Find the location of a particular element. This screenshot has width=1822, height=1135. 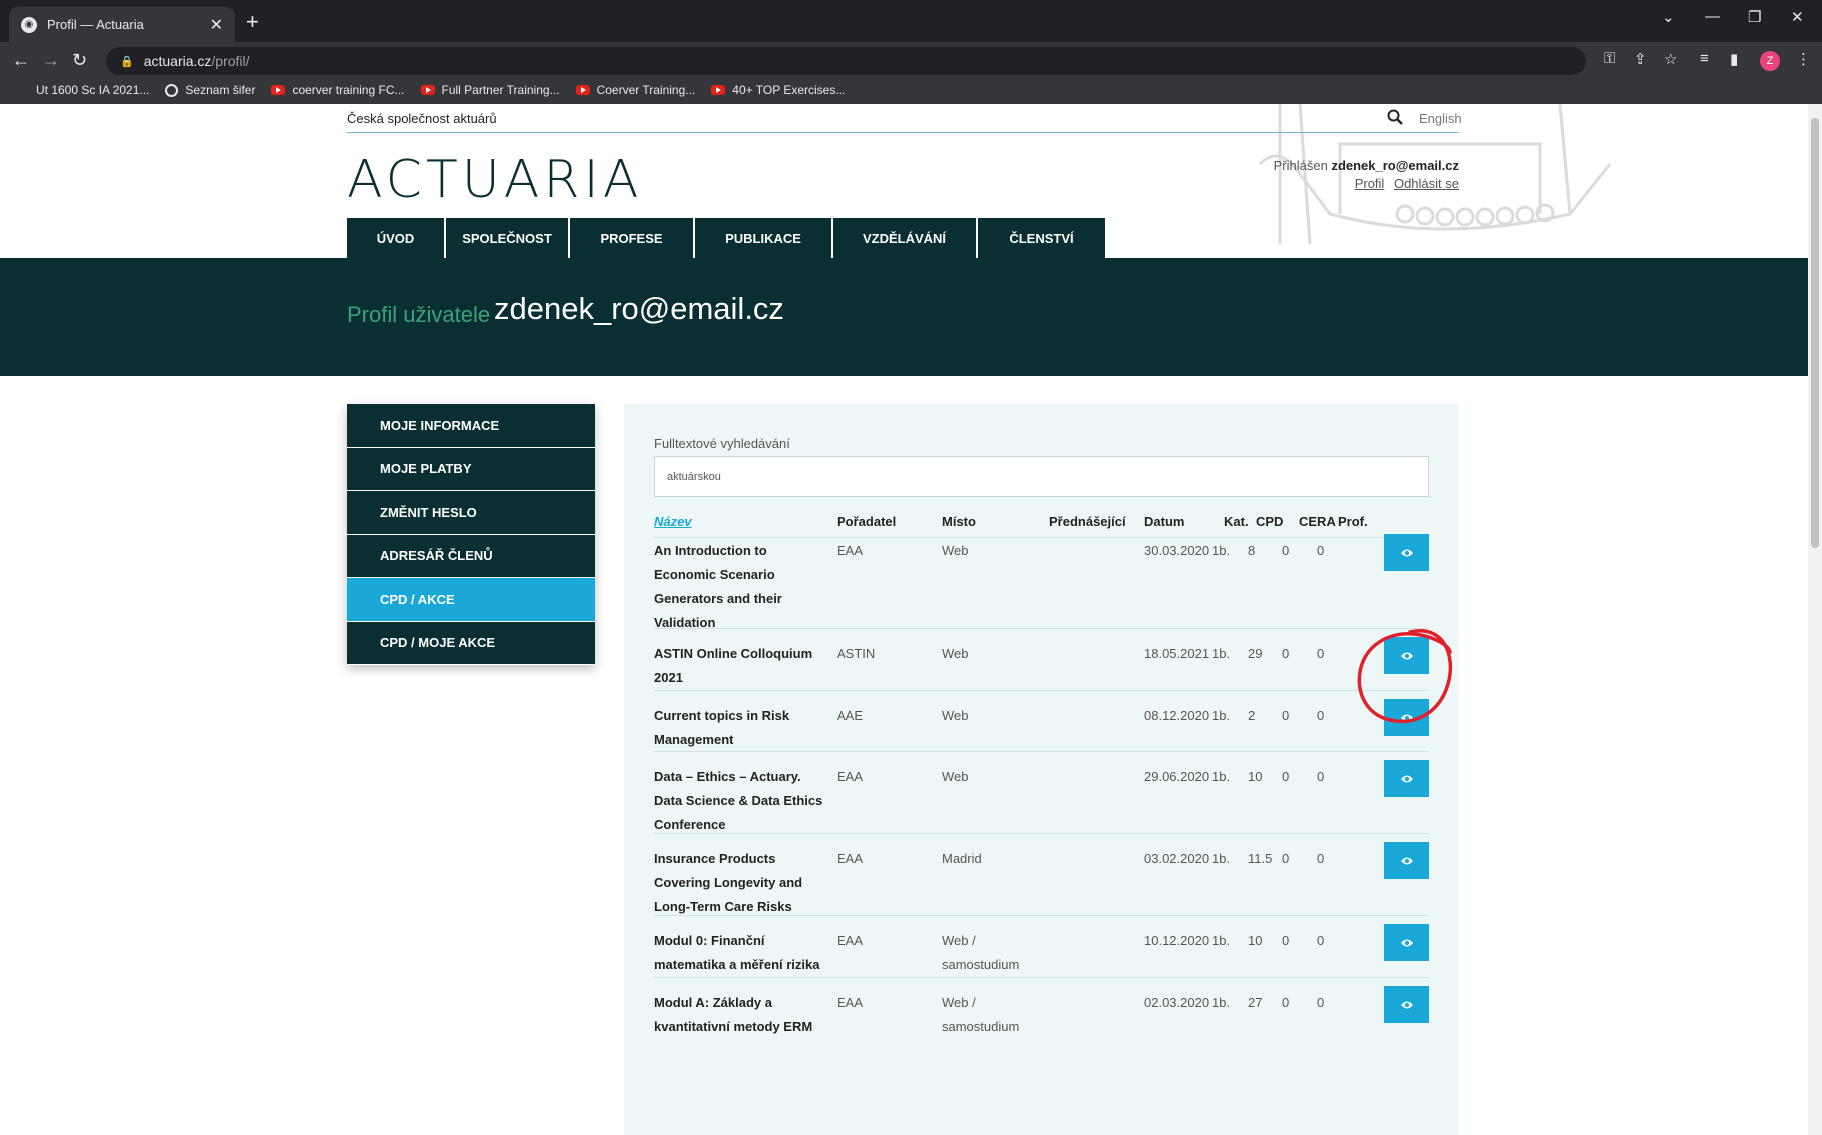

event-name-line: ASTIN Online Colloquium is located at coordinates (733, 653).